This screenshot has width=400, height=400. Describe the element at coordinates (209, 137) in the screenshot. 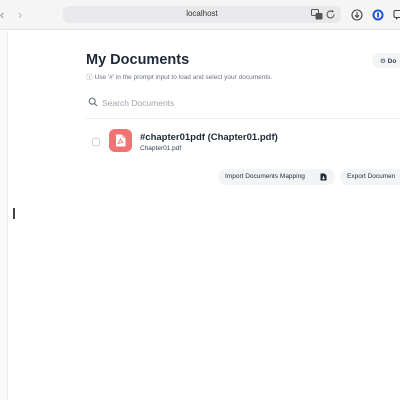

I see `document-title: #chapter01pdf (Chapter01.pdf)` at that location.